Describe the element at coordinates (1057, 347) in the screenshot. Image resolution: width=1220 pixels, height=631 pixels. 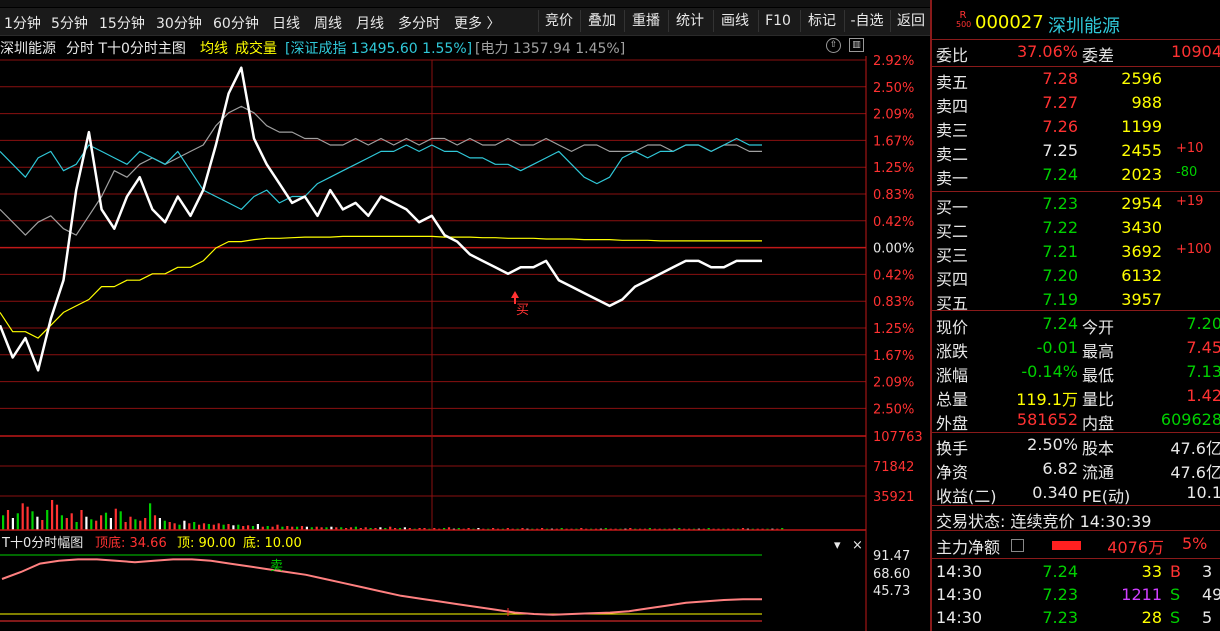
I see `stat-value: -0.01` at that location.